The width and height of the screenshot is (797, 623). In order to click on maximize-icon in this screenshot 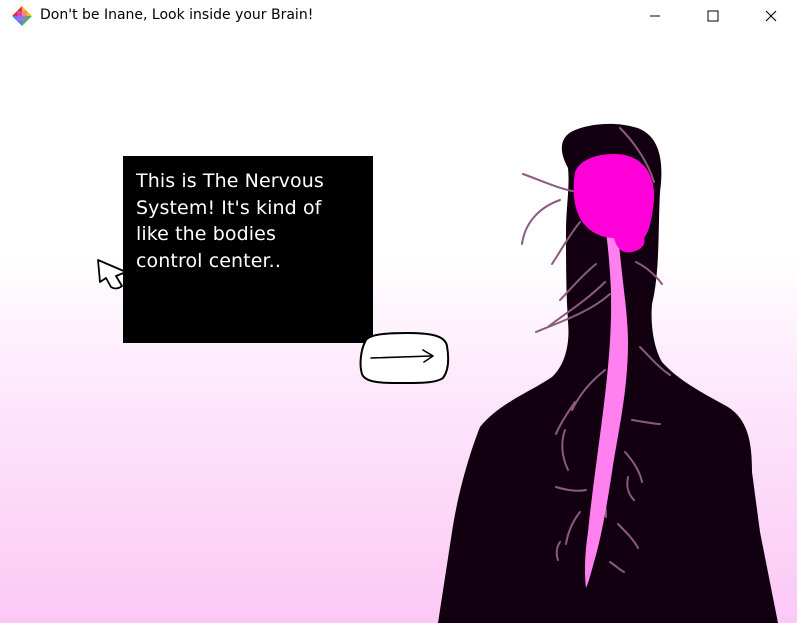, I will do `click(713, 16)`.